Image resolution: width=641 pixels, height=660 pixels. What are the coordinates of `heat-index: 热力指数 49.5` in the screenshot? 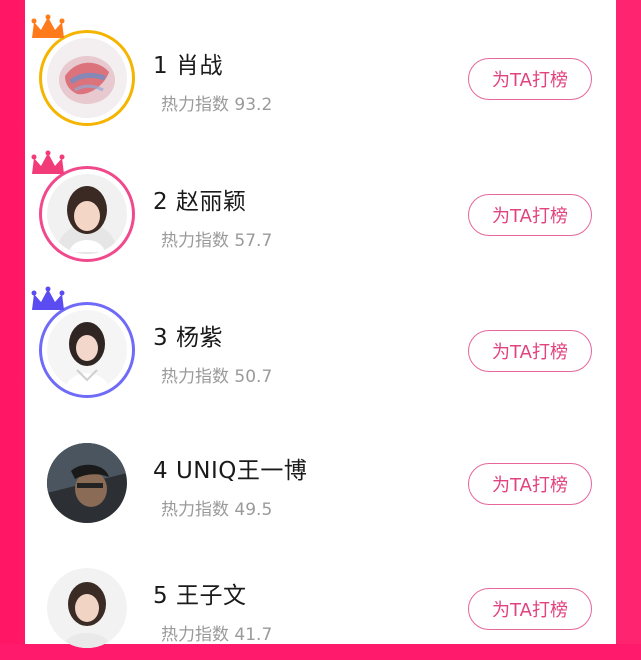 It's located at (217, 510).